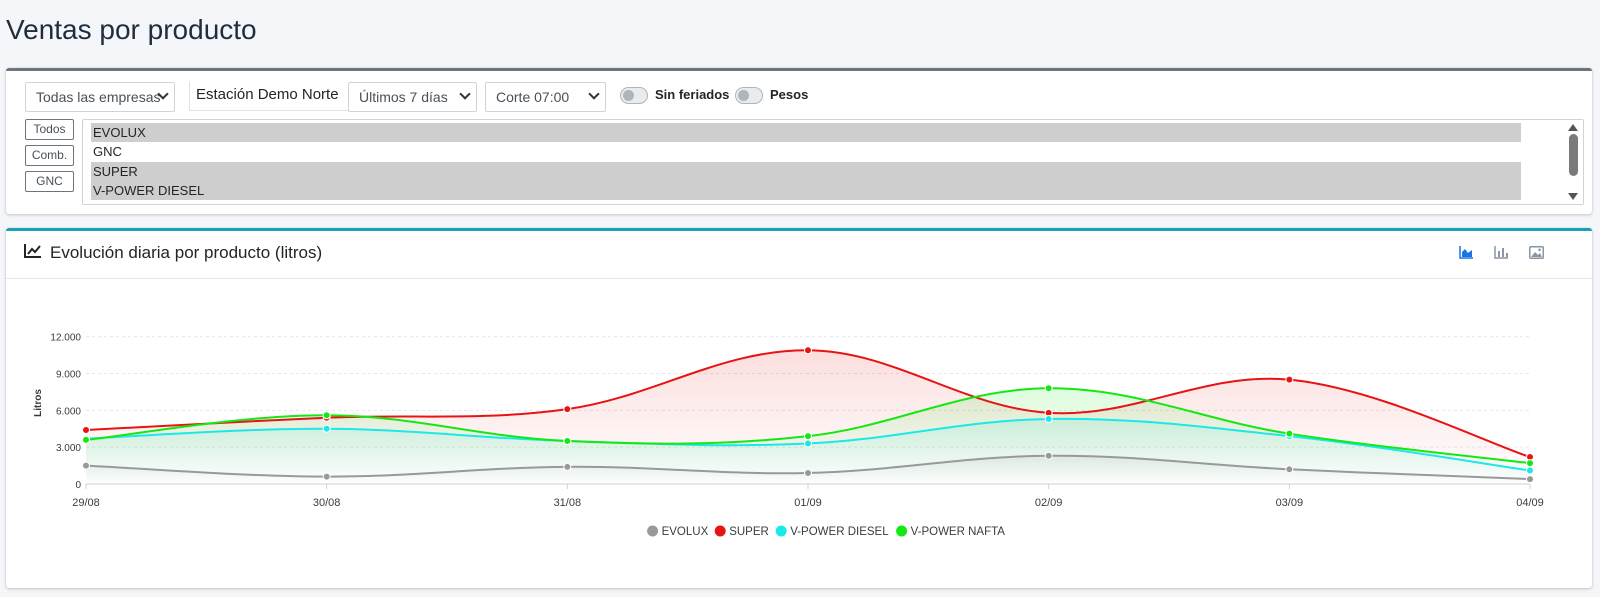 Image resolution: width=1600 pixels, height=597 pixels. I want to click on scroll-down-arrow-icon, so click(1573, 196).